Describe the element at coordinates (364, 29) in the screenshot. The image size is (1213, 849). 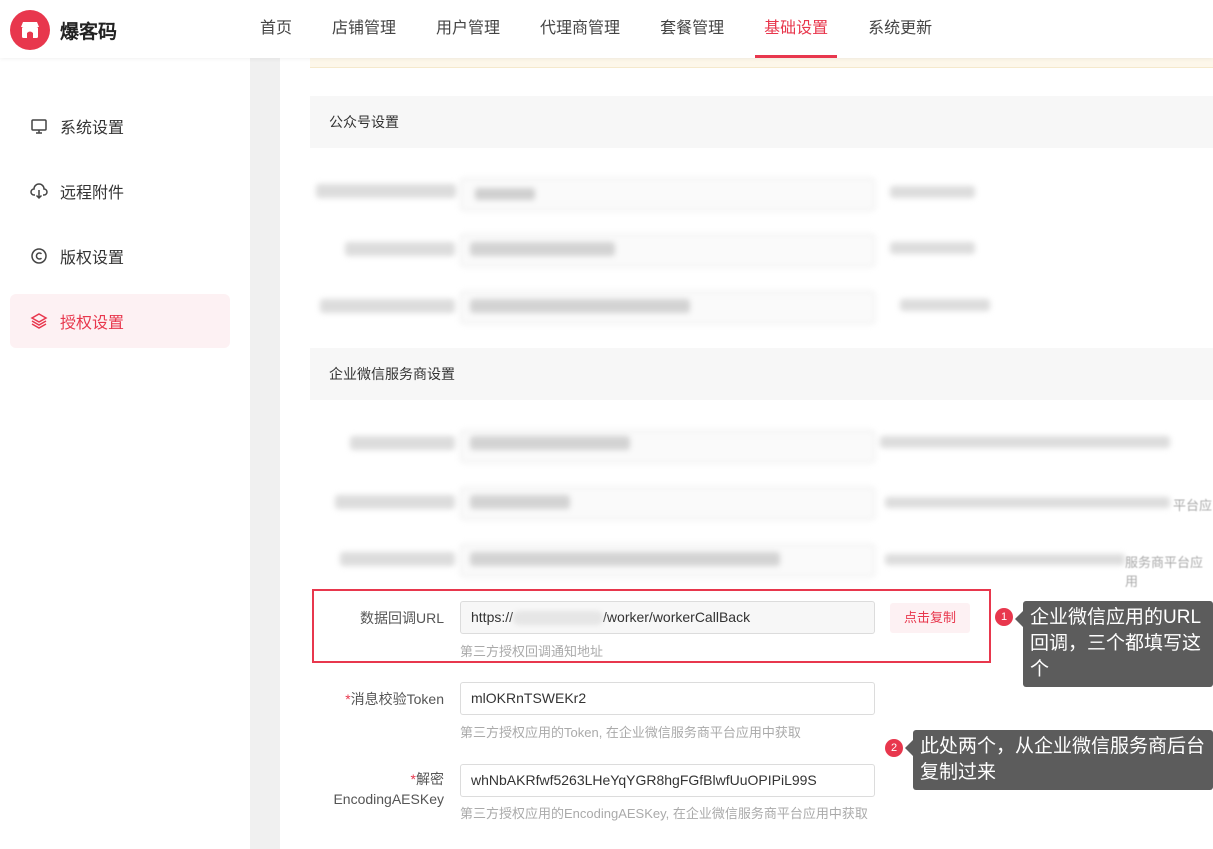
I see `nav-stores: 店铺管理` at that location.